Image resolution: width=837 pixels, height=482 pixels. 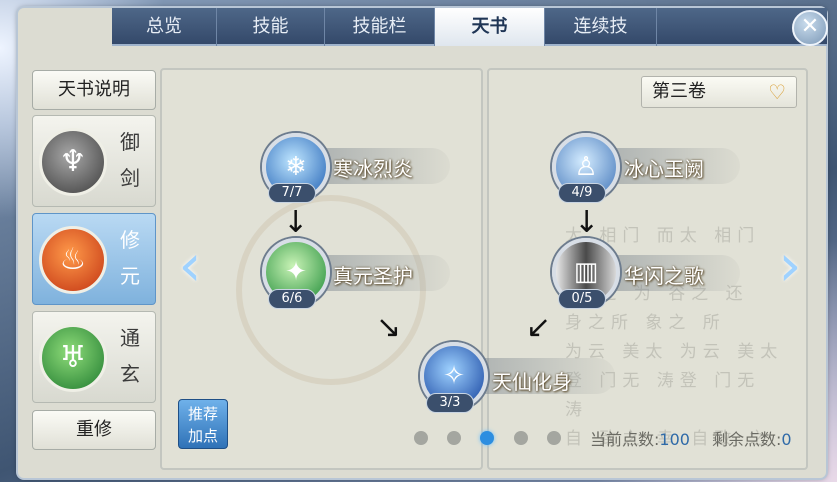 What do you see at coordinates (373, 169) in the screenshot?
I see `skill-name: 寒冰烈炎` at bounding box center [373, 169].